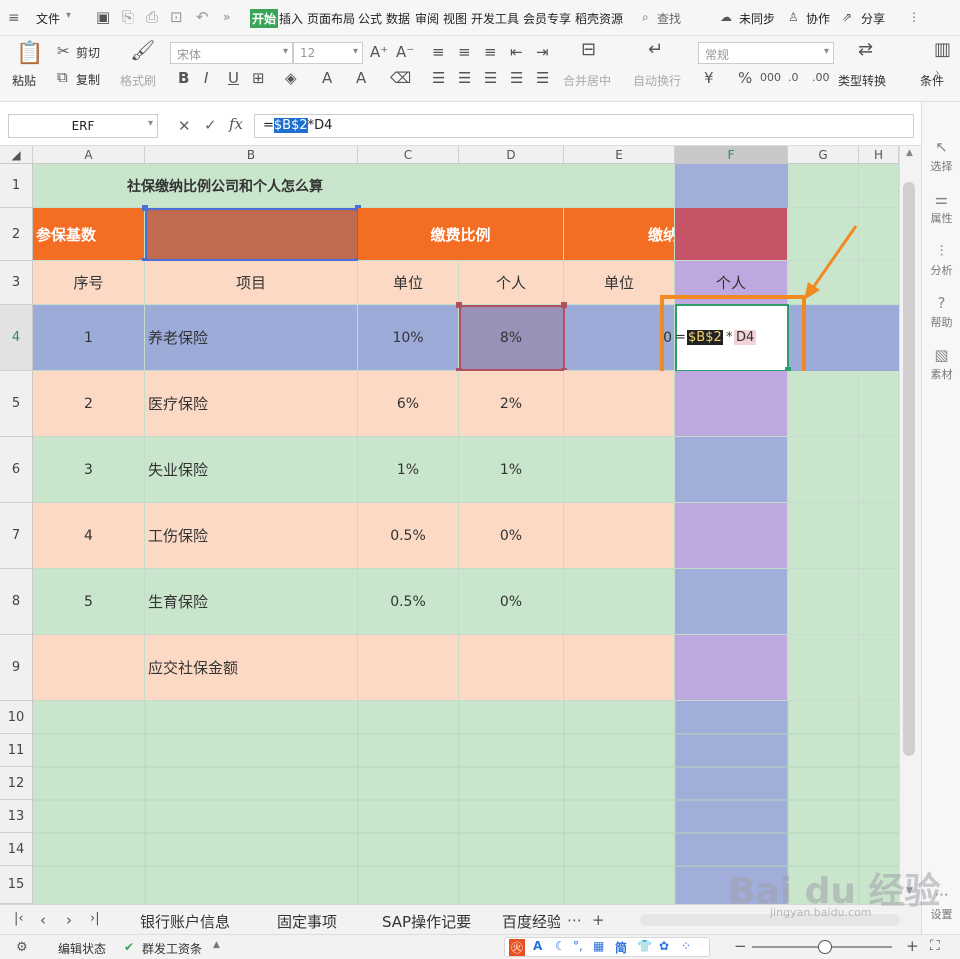  What do you see at coordinates (176, 17) in the screenshot?
I see `preview-icon: ⊡` at bounding box center [176, 17].